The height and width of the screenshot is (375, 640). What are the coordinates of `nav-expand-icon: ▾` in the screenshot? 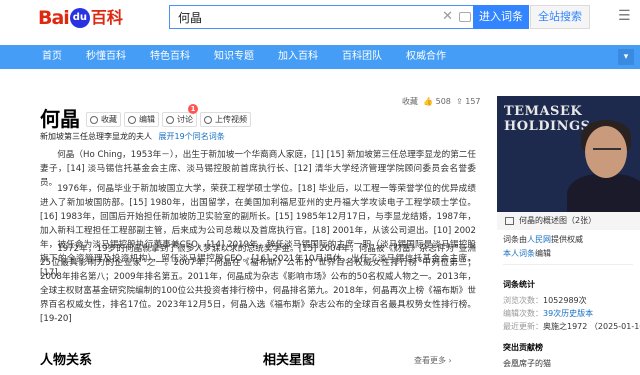 It's located at (626, 57).